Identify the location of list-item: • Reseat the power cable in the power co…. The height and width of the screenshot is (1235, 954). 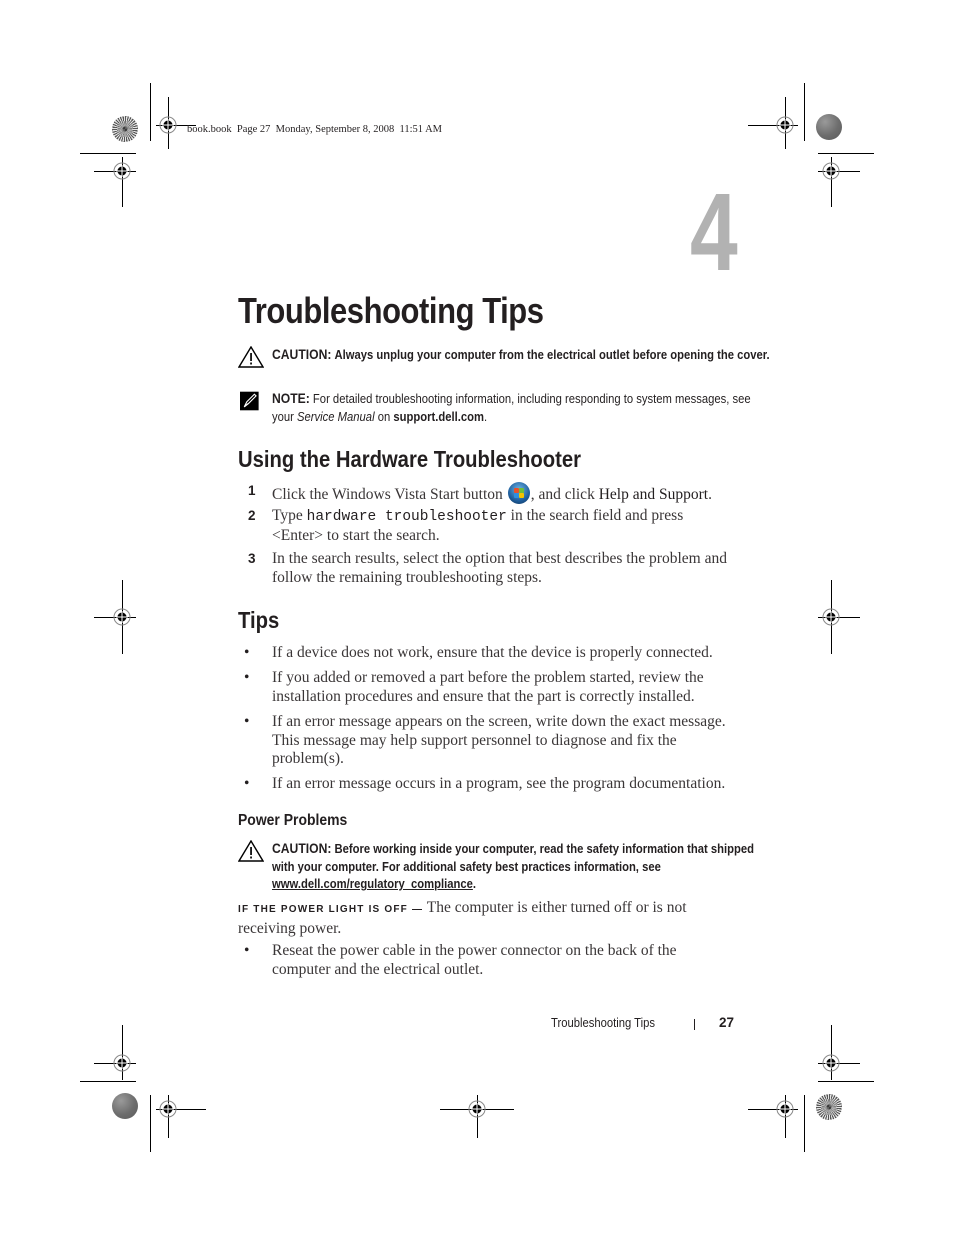
(491, 960).